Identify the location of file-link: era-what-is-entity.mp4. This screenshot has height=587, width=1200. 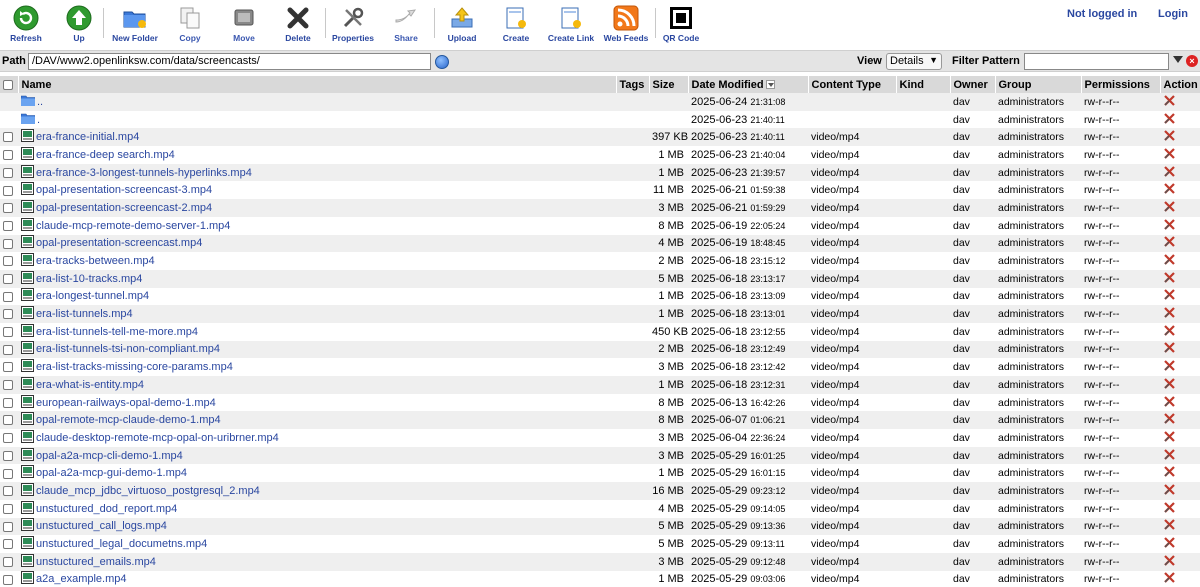
(90, 385).